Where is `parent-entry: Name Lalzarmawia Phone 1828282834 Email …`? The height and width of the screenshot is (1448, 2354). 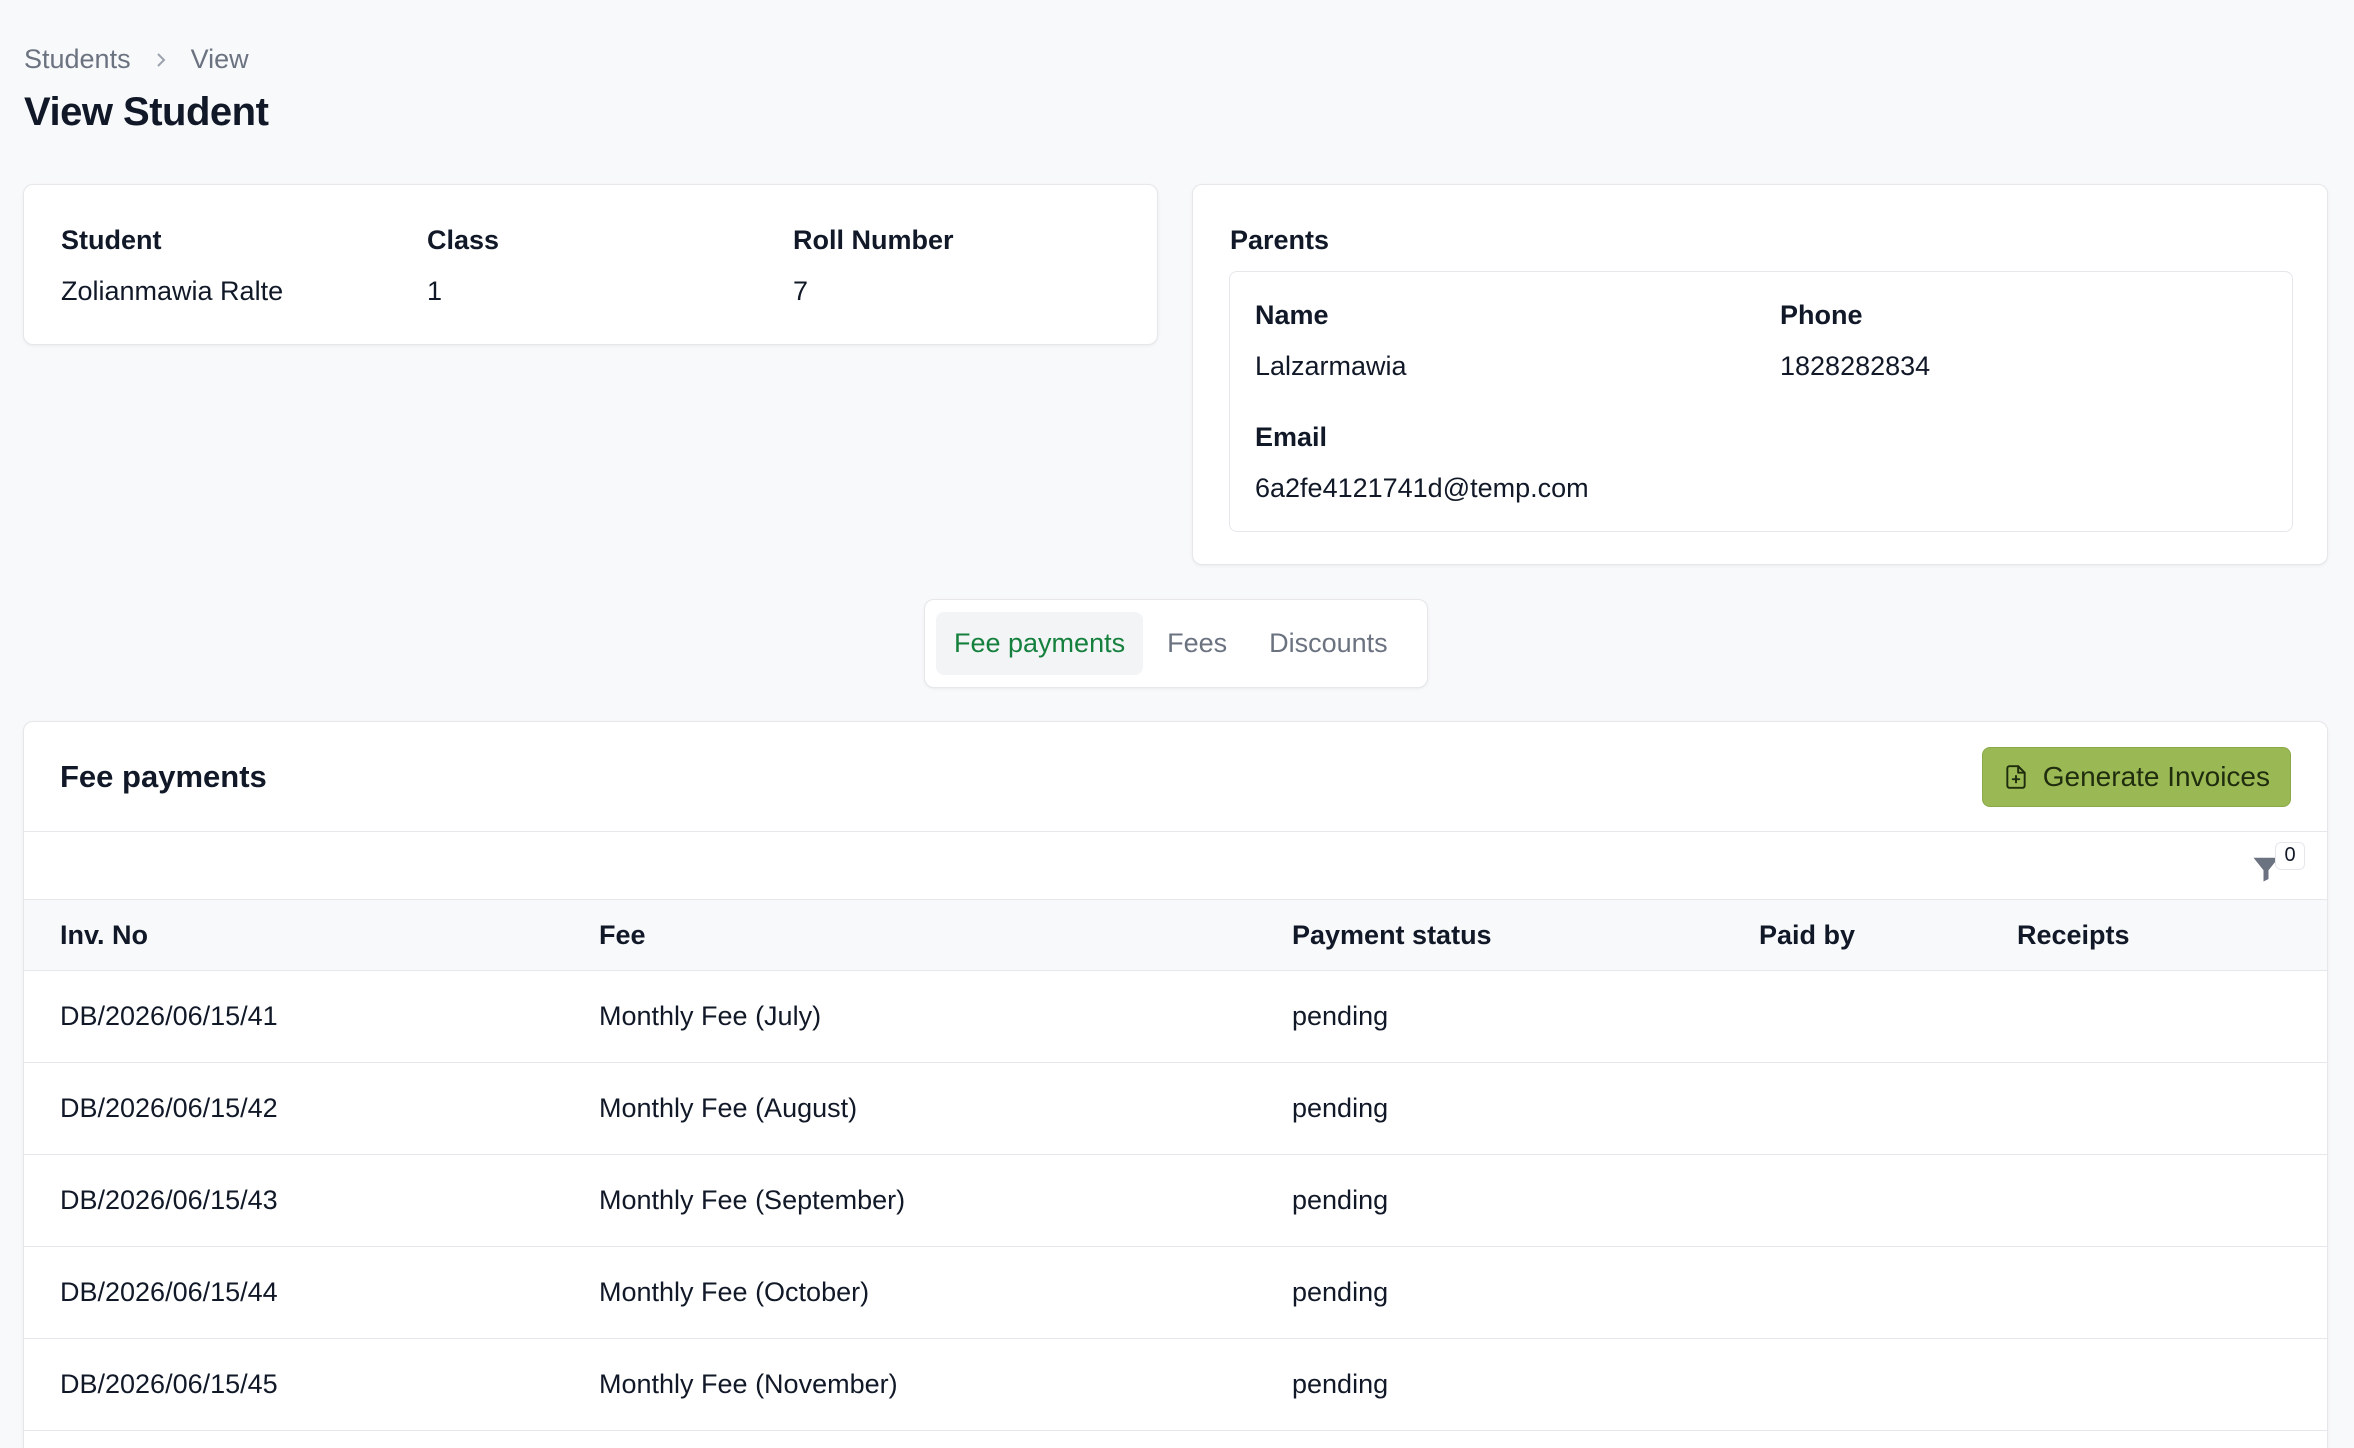 parent-entry: Name Lalzarmawia Phone 1828282834 Email … is located at coordinates (1761, 401).